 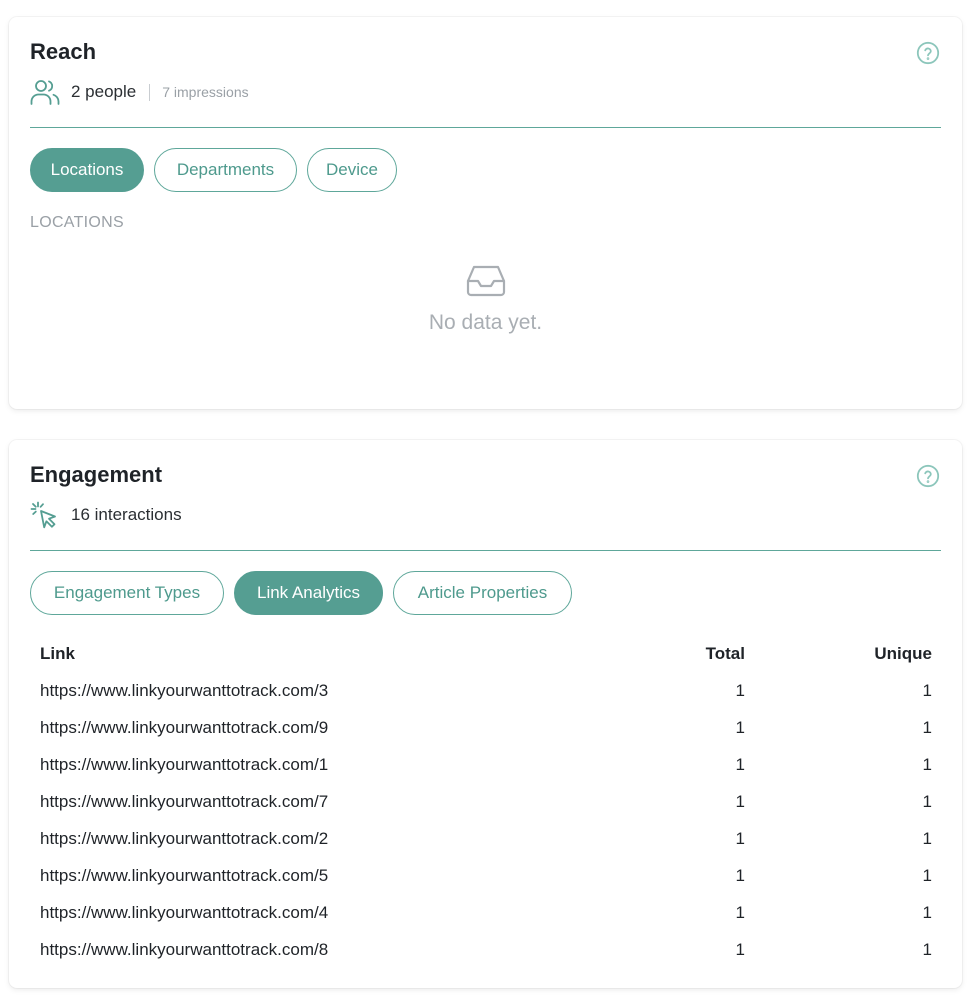 I want to click on section-label: LOCATIONS, so click(x=77, y=222).